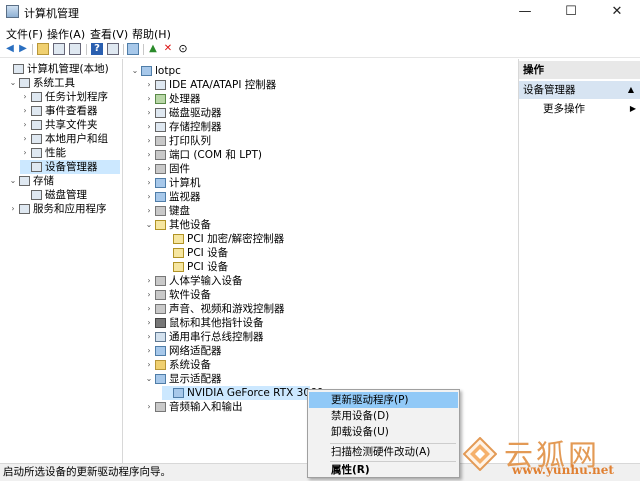 Image resolution: width=640 pixels, height=481 pixels. Describe the element at coordinates (319, 169) in the screenshot. I see `device-tree-item: › 固件` at that location.